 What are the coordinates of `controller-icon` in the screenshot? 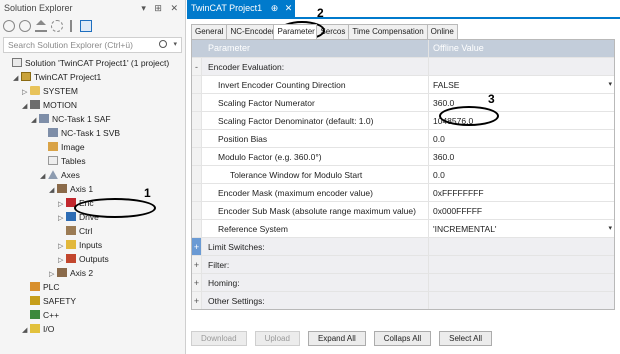 It's located at (71, 231).